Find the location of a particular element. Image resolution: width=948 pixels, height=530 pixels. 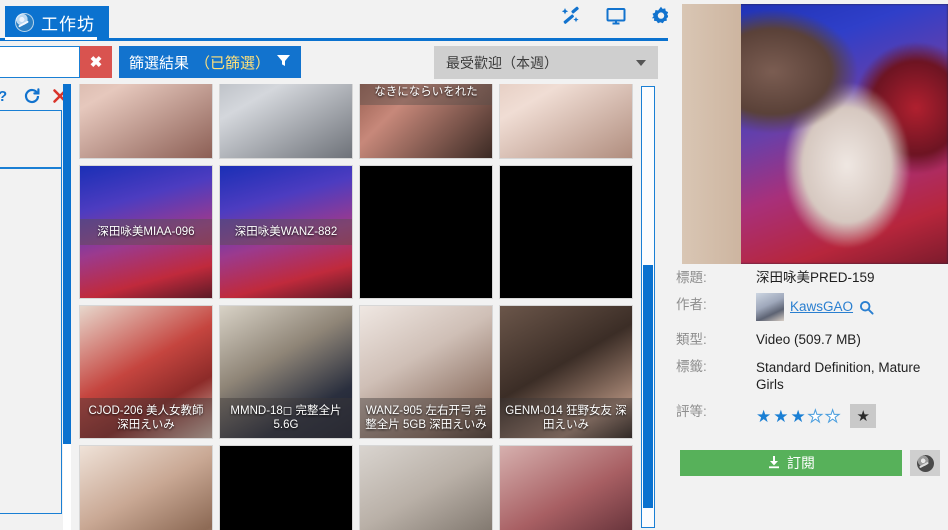

grid-scrollbar is located at coordinates (648, 307).